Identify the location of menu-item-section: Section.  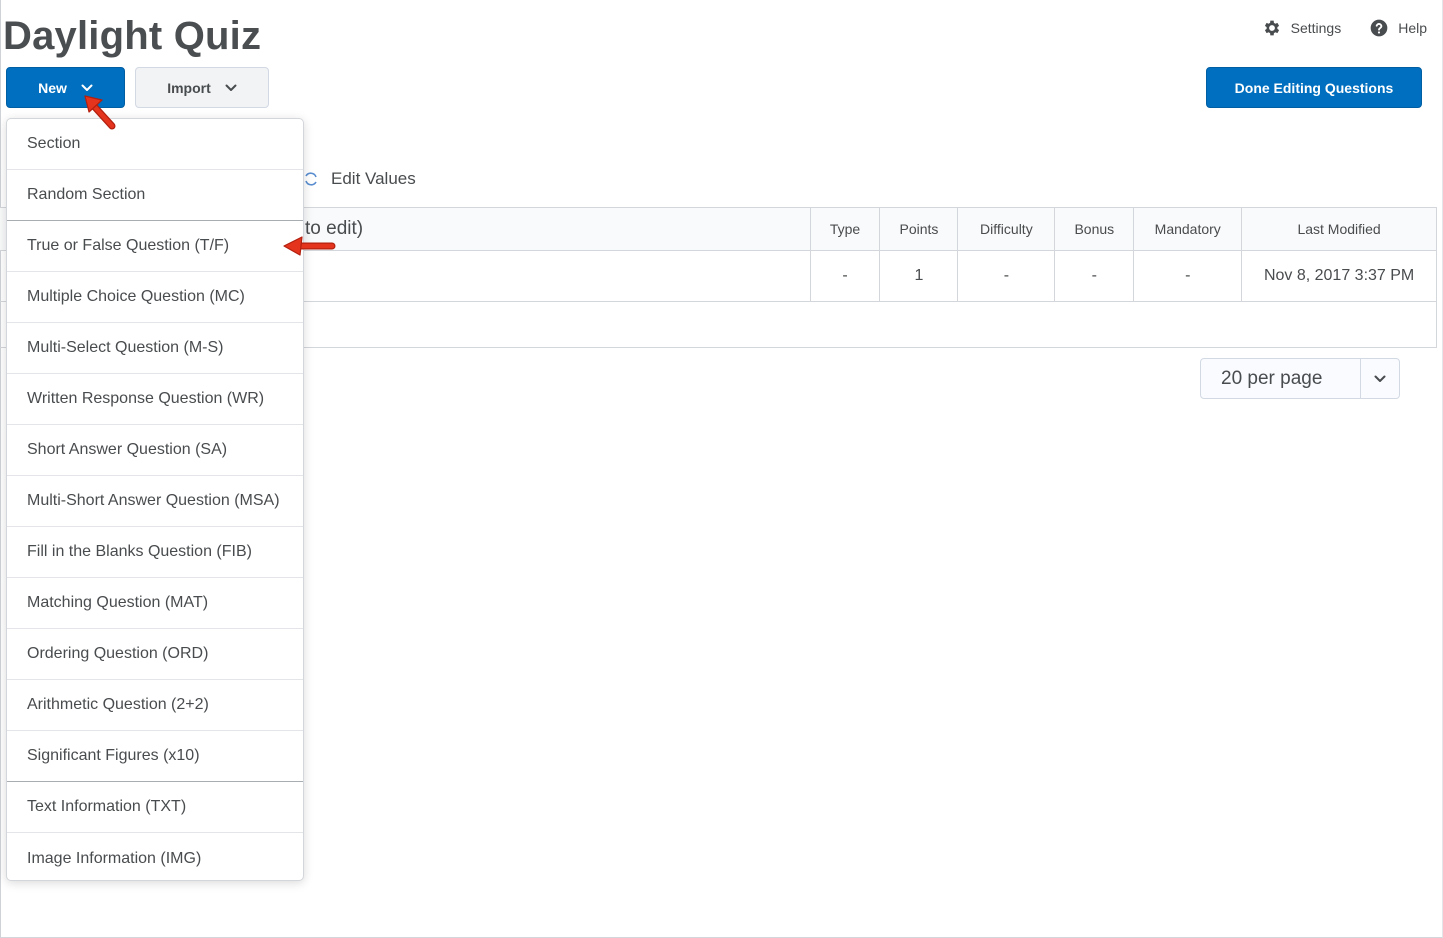
(155, 144).